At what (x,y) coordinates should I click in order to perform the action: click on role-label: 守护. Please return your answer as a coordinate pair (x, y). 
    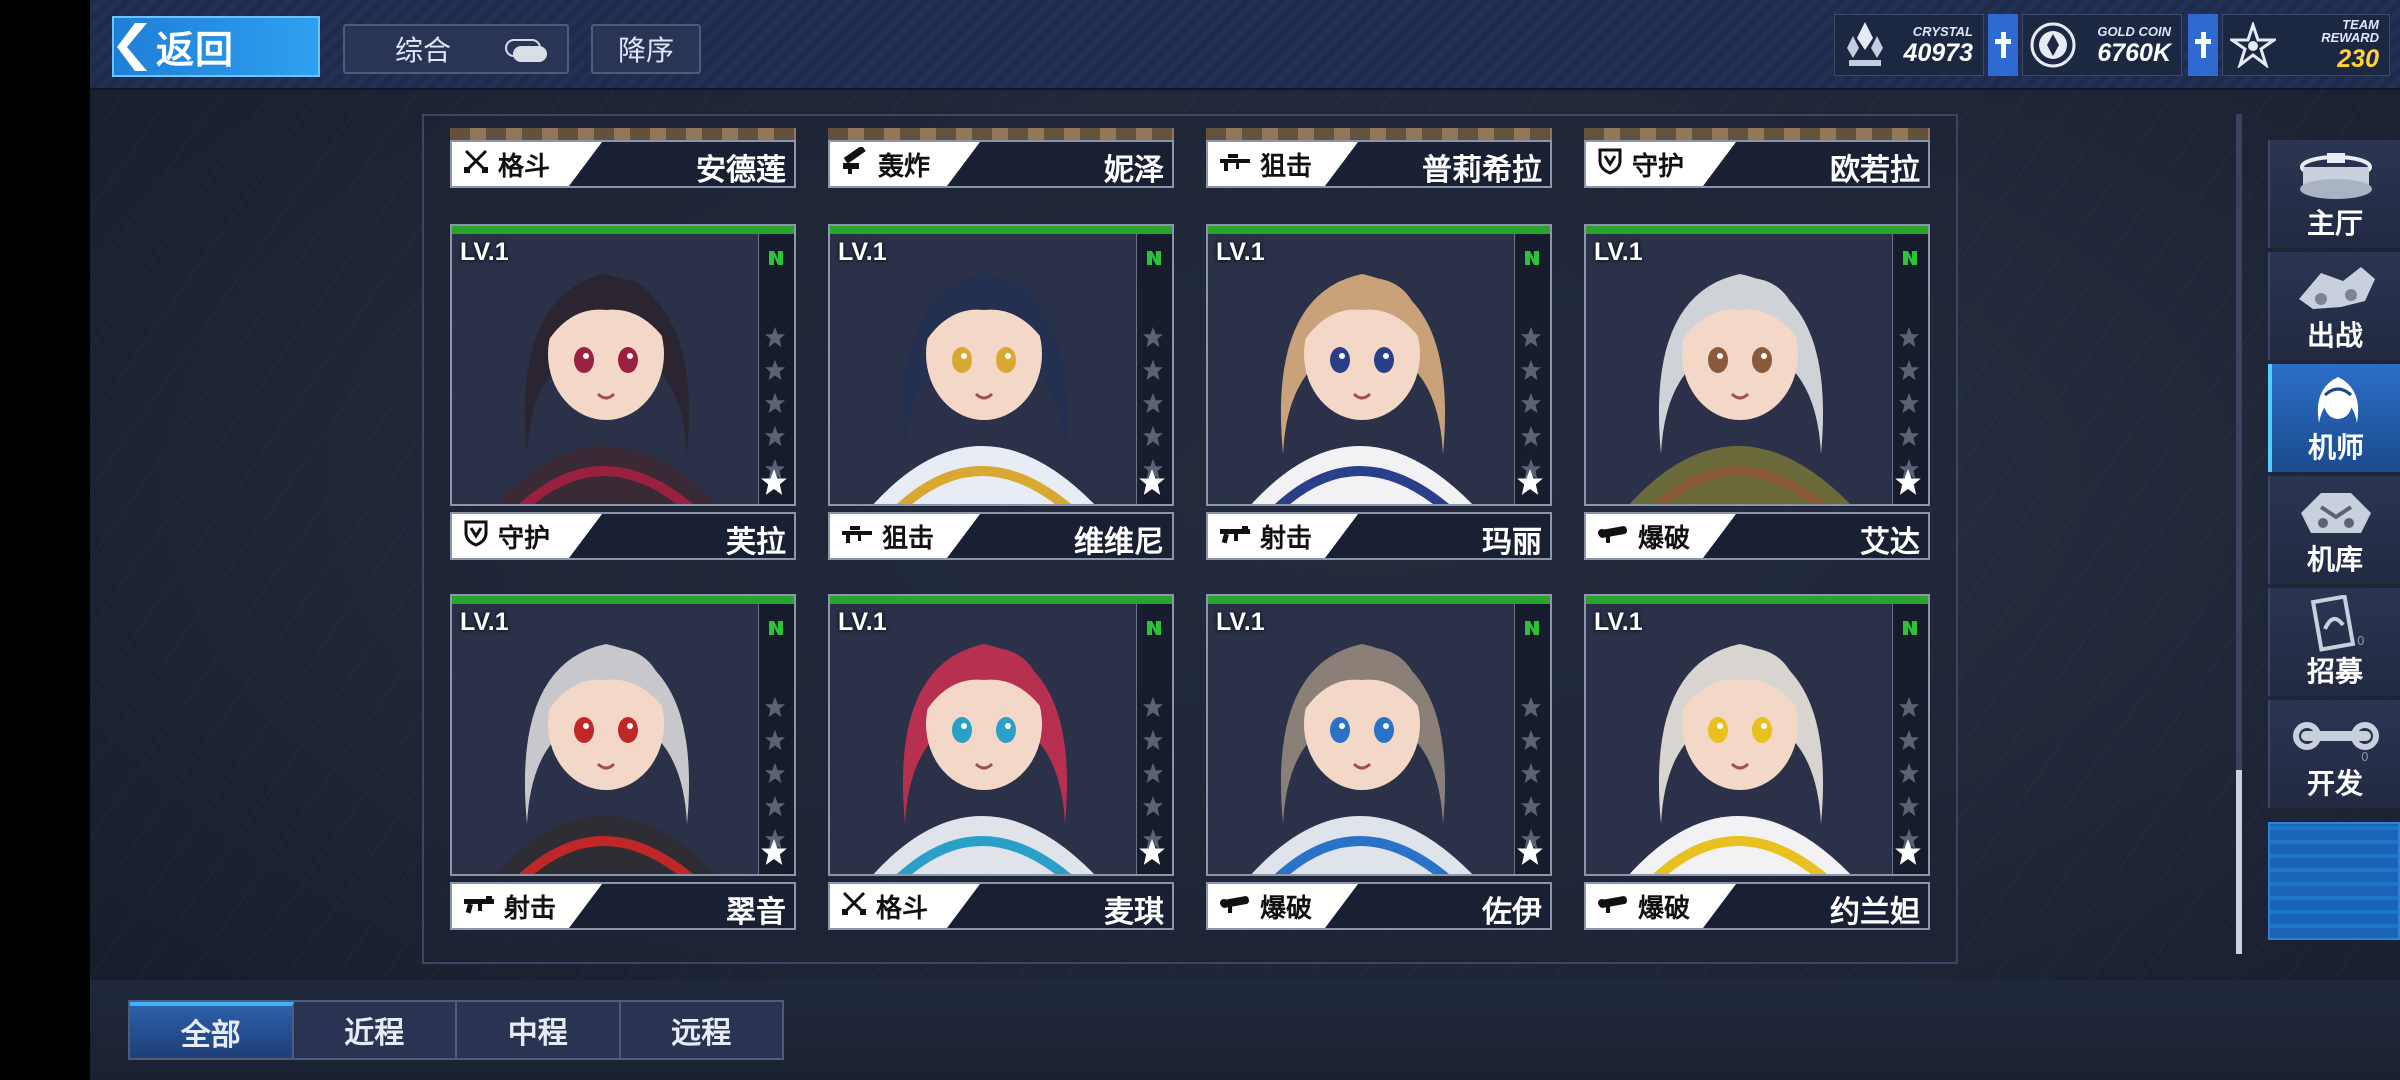
    Looking at the image, I should click on (1658, 165).